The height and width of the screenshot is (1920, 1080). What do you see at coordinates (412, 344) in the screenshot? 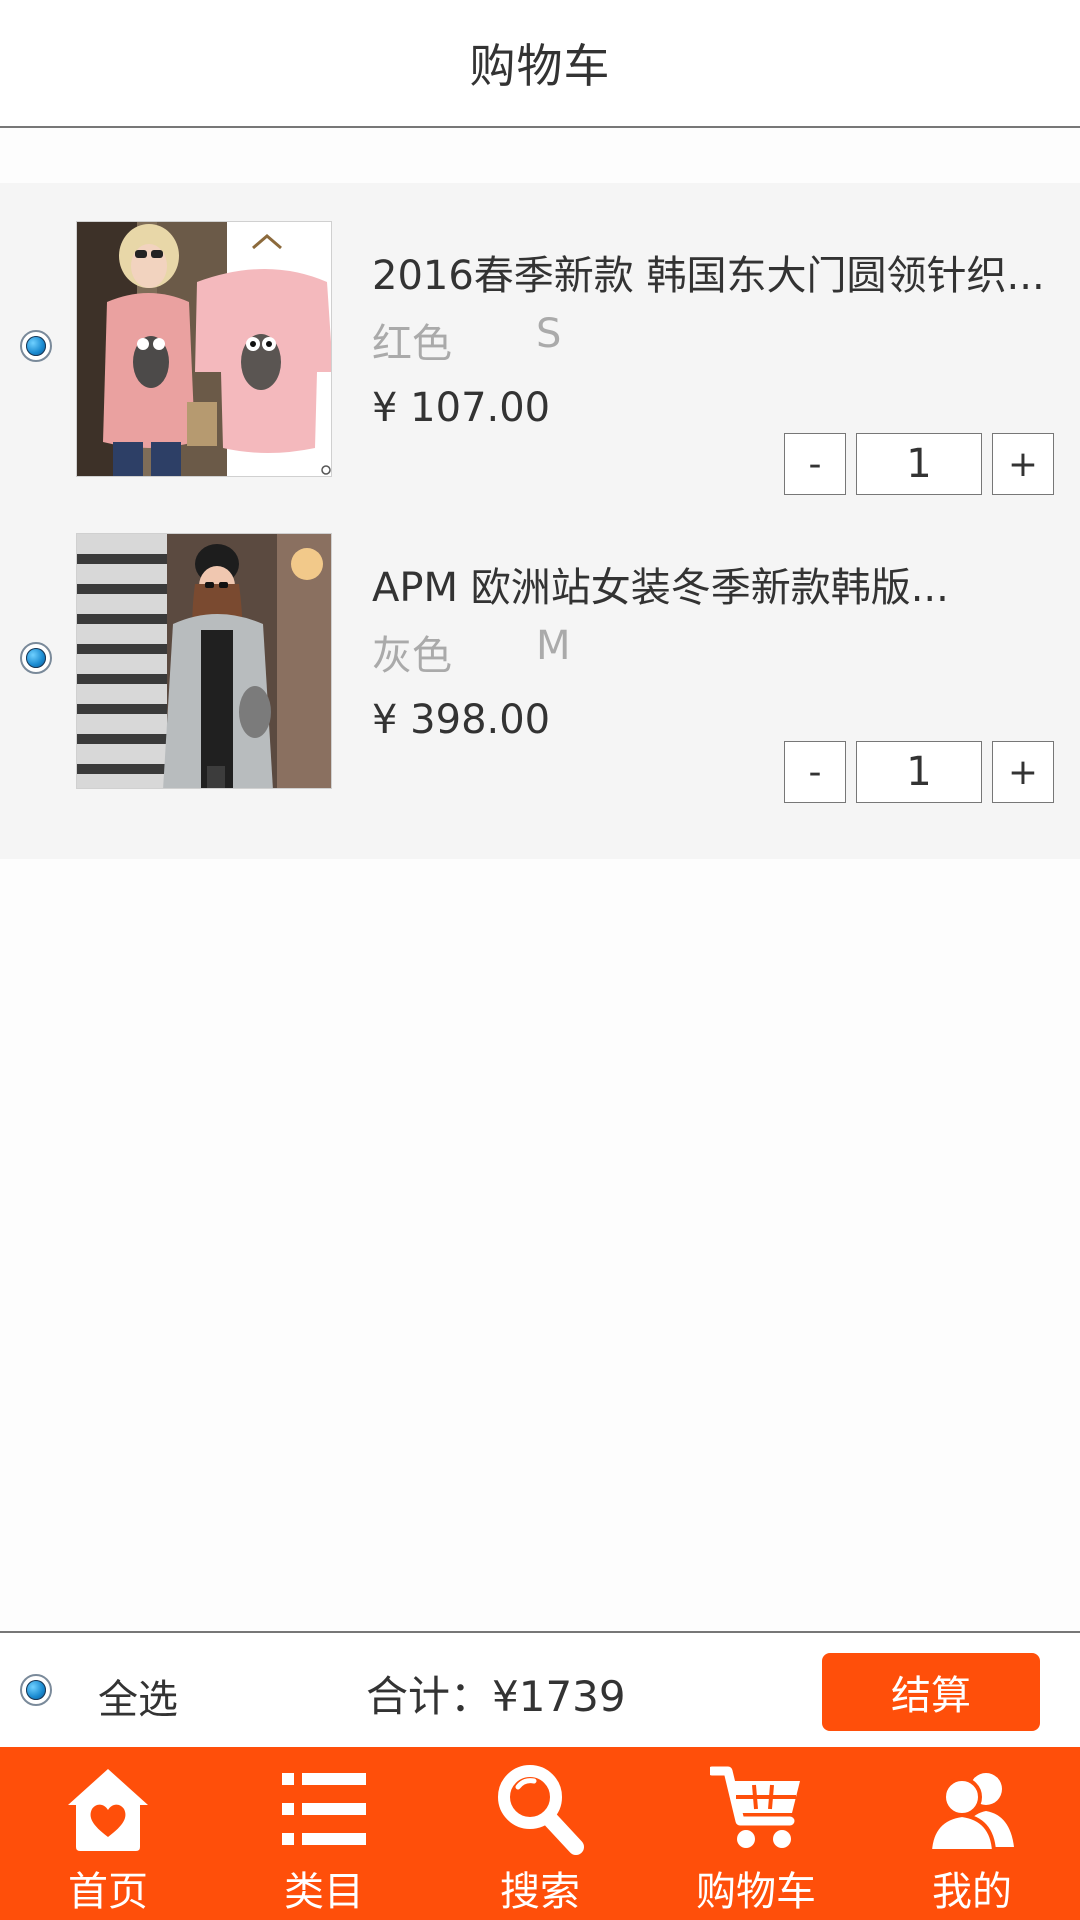
I see `product-color: 红色` at bounding box center [412, 344].